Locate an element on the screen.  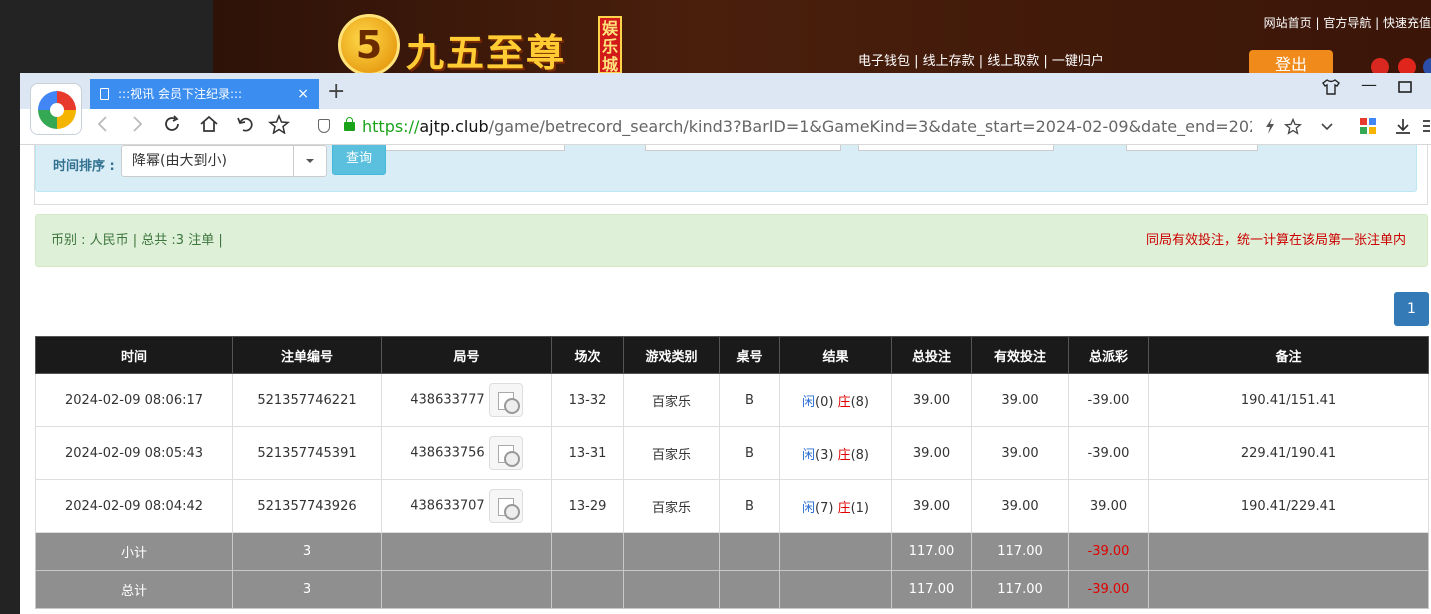
table-header-row: 时间 注单编号 局号 场次 游戏类别 桌号 结果 总投注 有效投注 总派彩 备注 is located at coordinates (732, 355).